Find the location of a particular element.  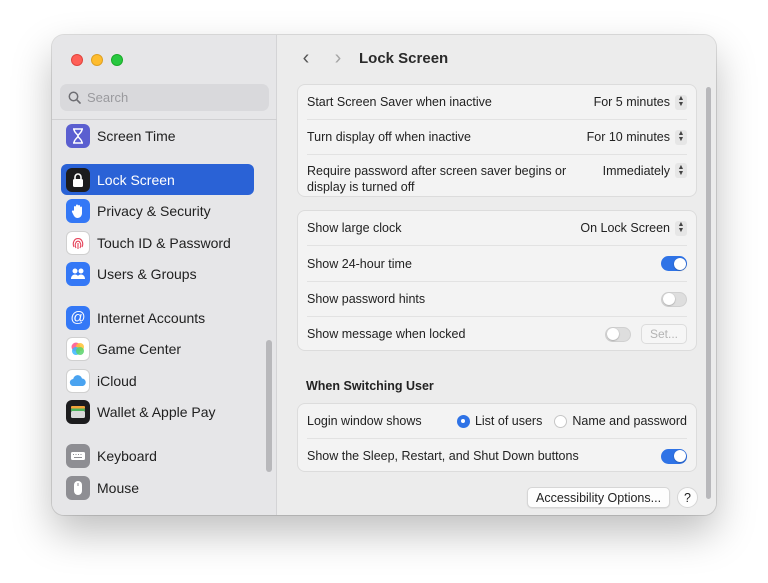

search-icon is located at coordinates (74, 97).